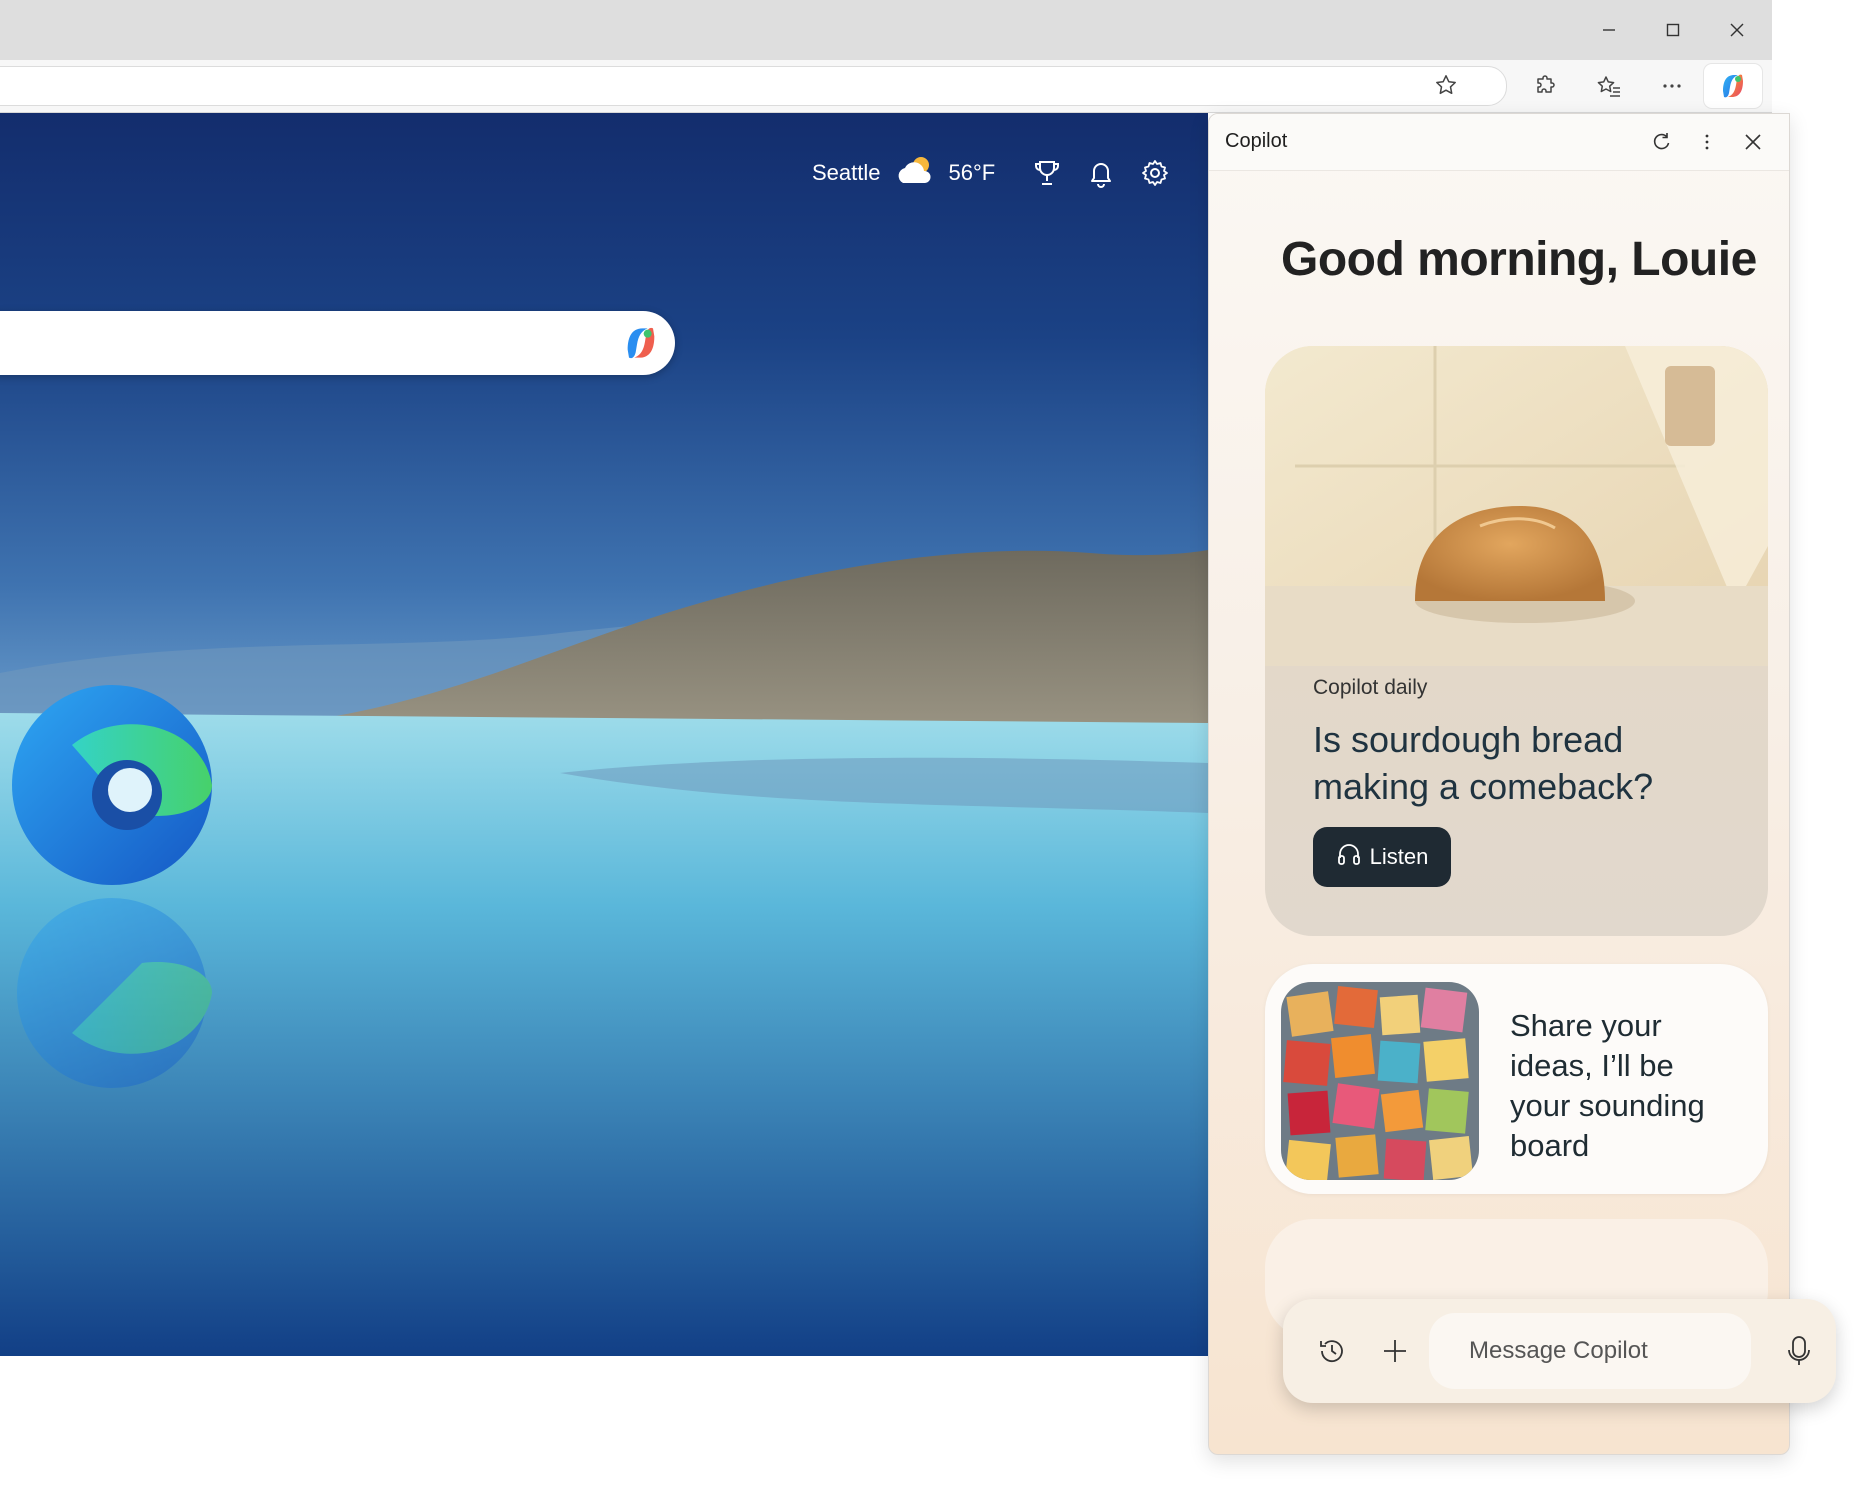 Image resolution: width=1859 pixels, height=1487 pixels. I want to click on more-vertical-icon, so click(1707, 142).